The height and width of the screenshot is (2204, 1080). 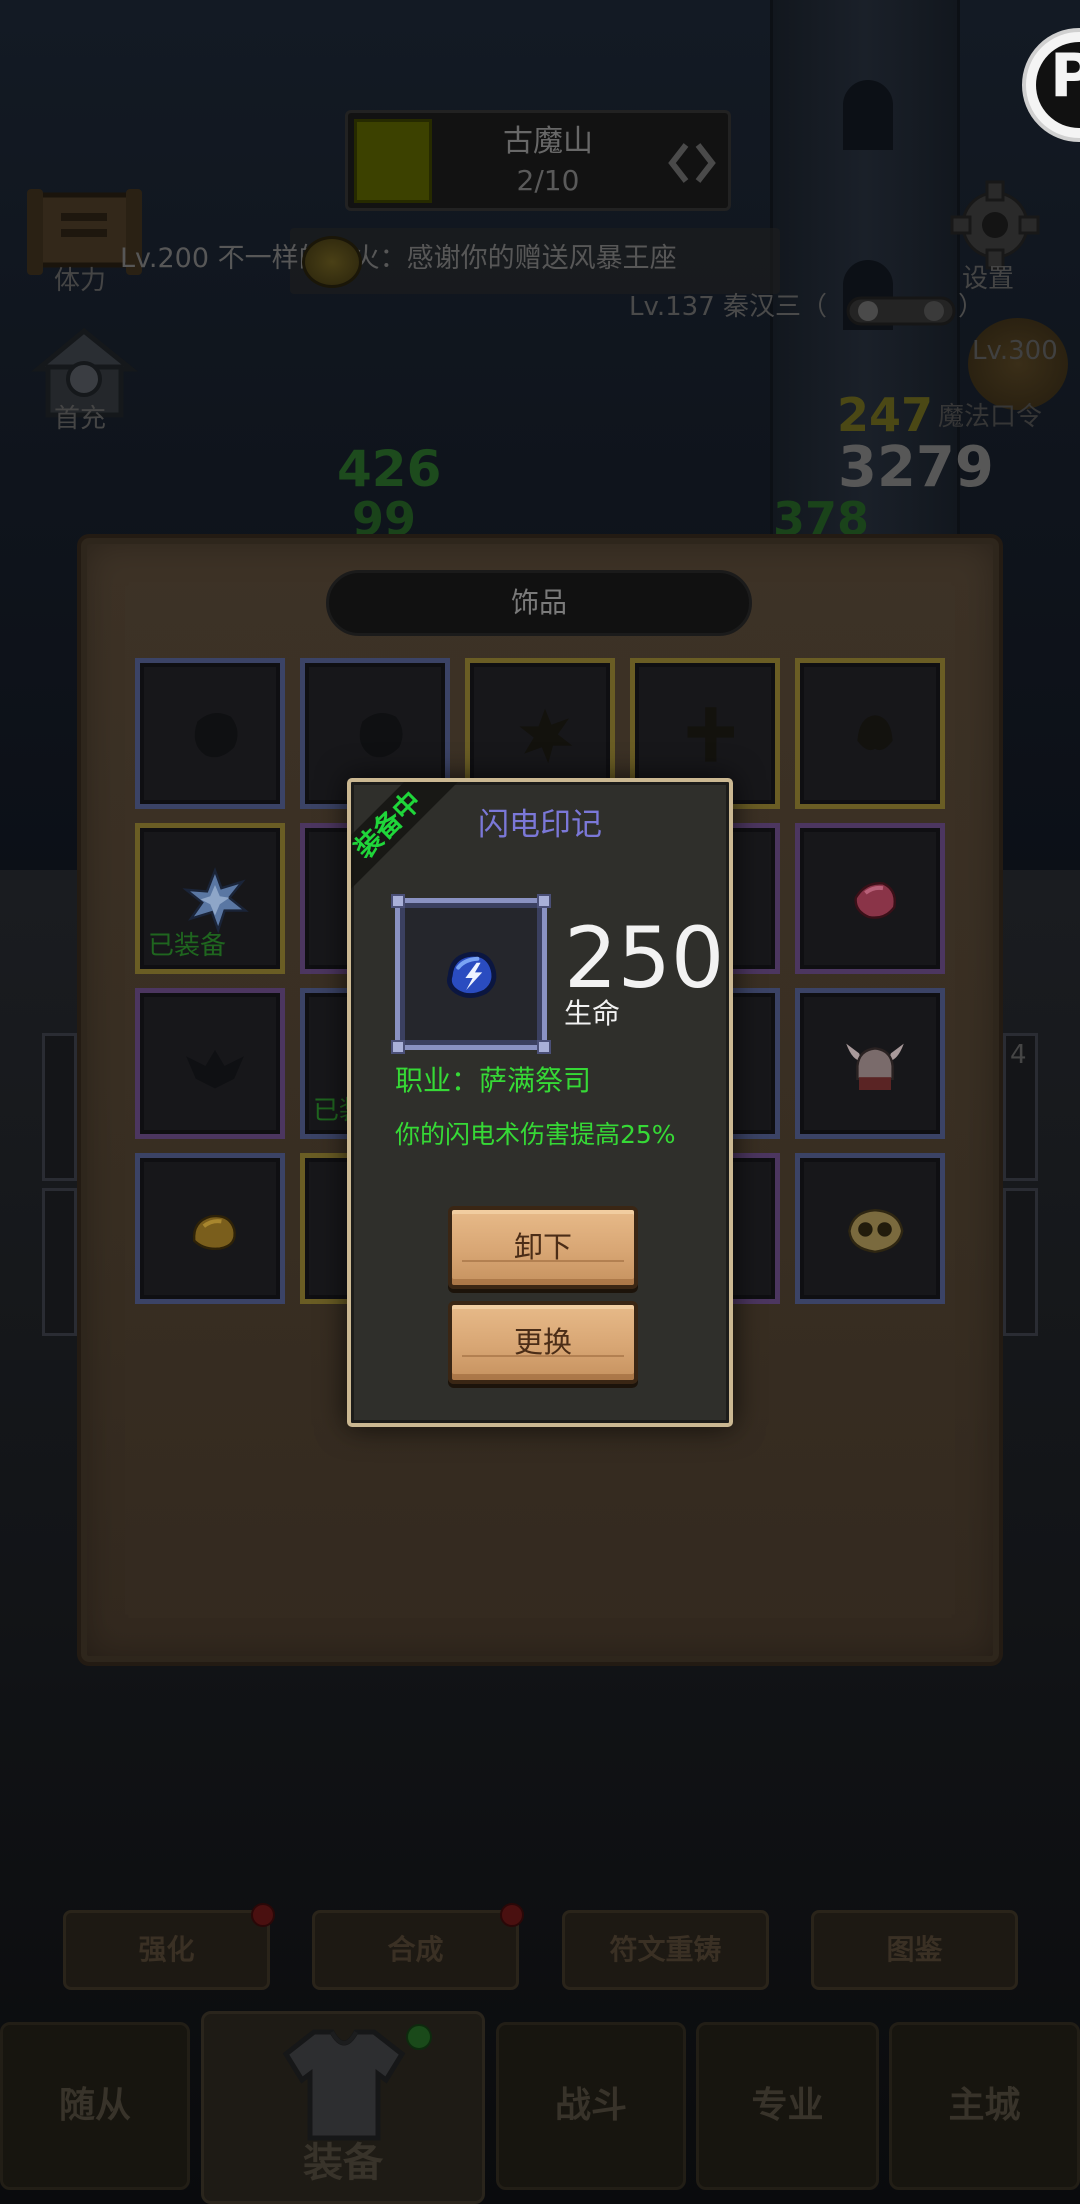 I want to click on action-button-3: 符文重铸, so click(x=665, y=1950).